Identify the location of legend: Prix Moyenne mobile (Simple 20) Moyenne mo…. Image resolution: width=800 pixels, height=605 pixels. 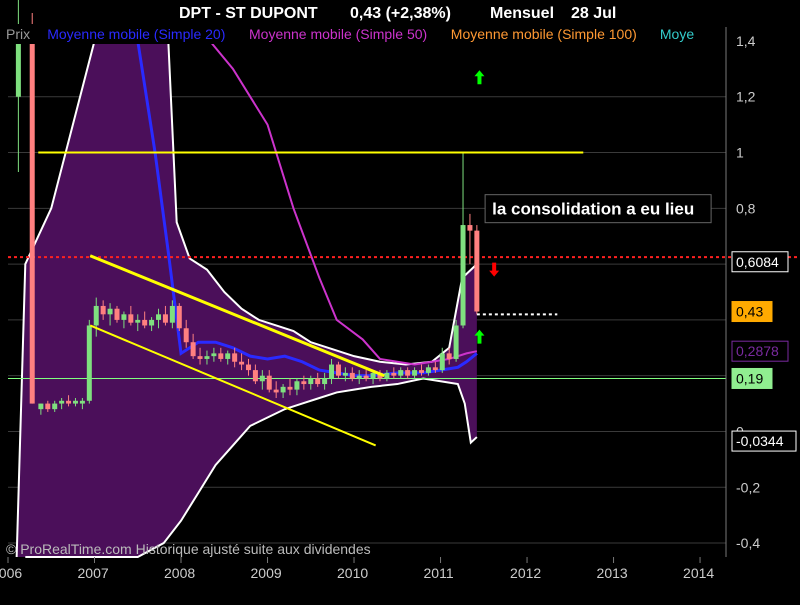
(363, 34).